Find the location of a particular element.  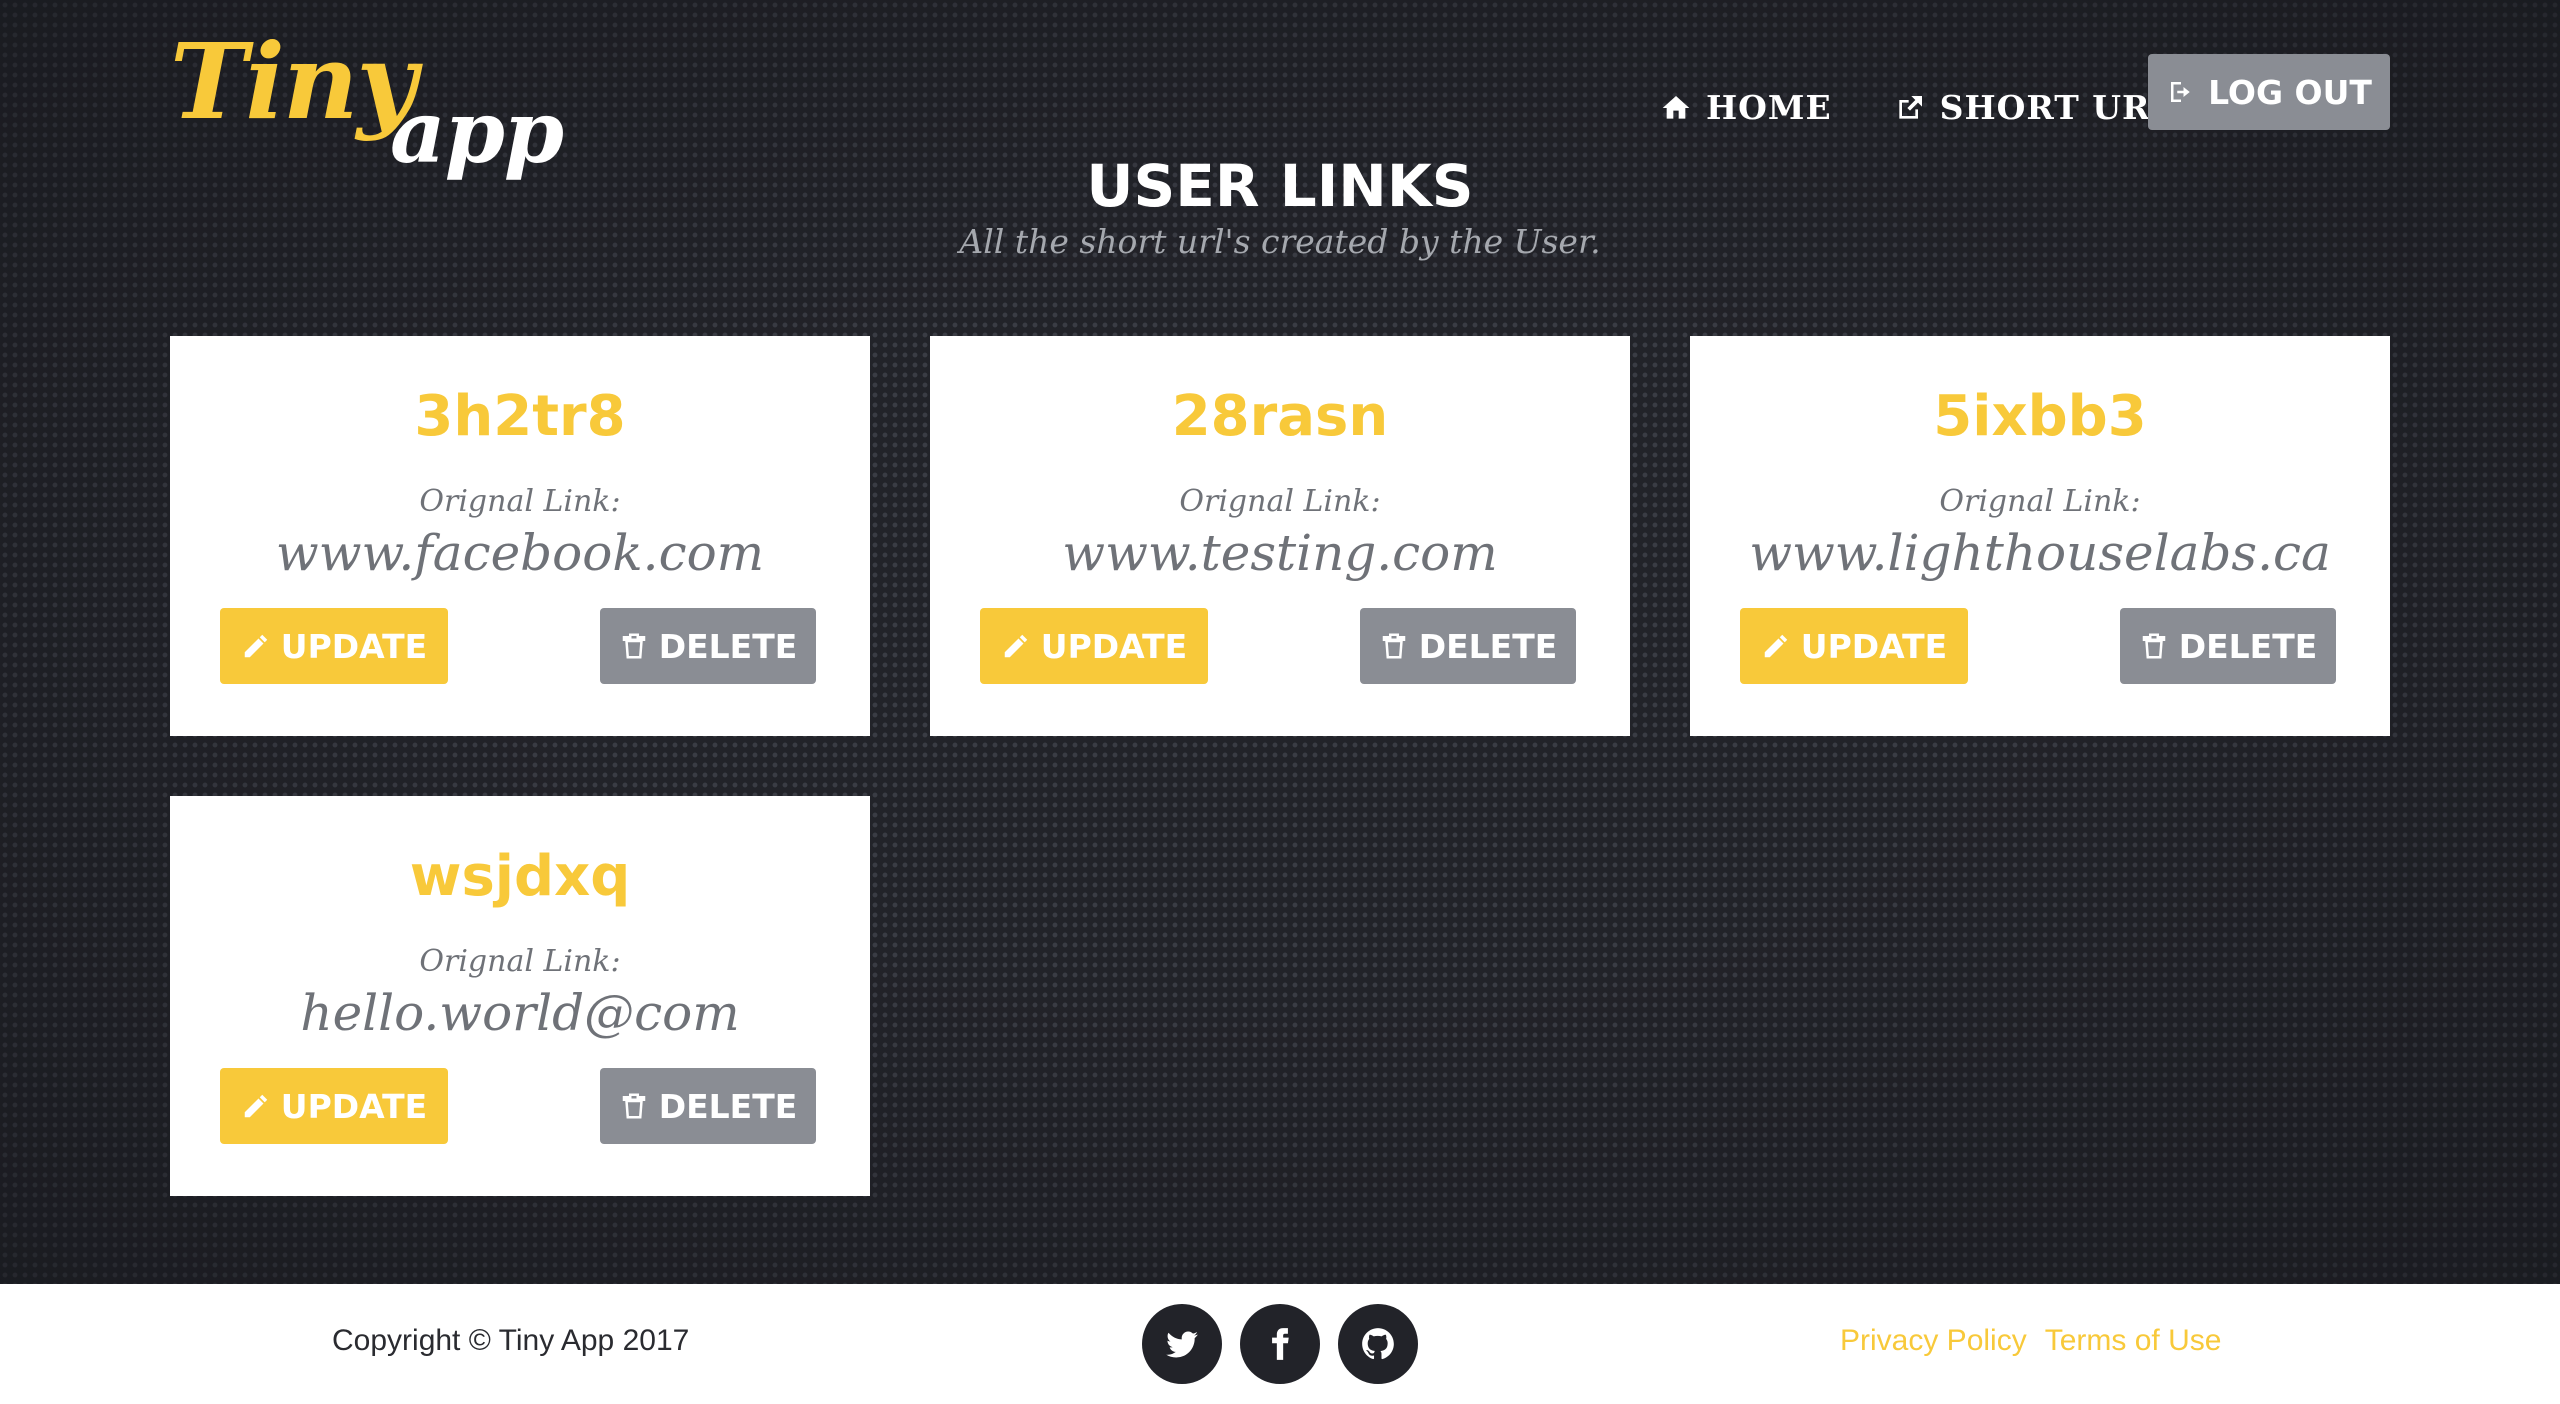

external-link-icon is located at coordinates (1910, 107).